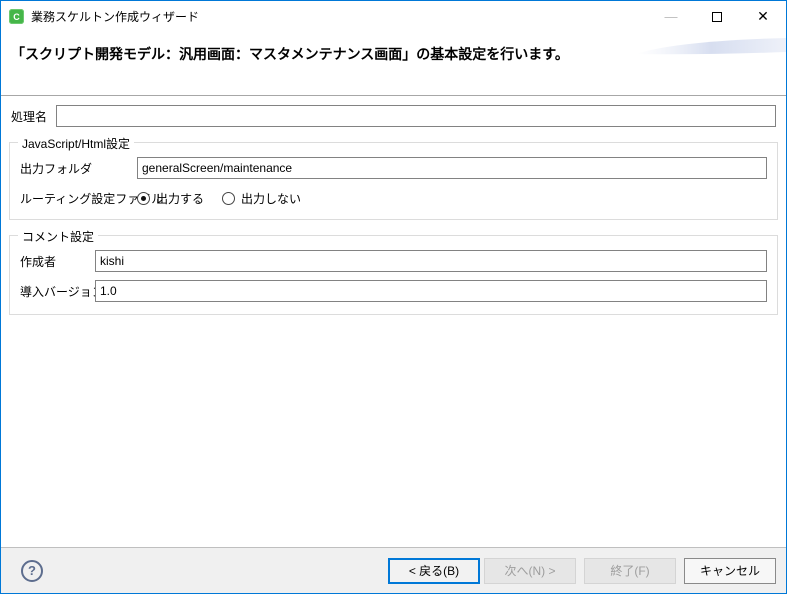 Image resolution: width=787 pixels, height=594 pixels. I want to click on output-folder-row: 出力フォルダ, so click(393, 168).